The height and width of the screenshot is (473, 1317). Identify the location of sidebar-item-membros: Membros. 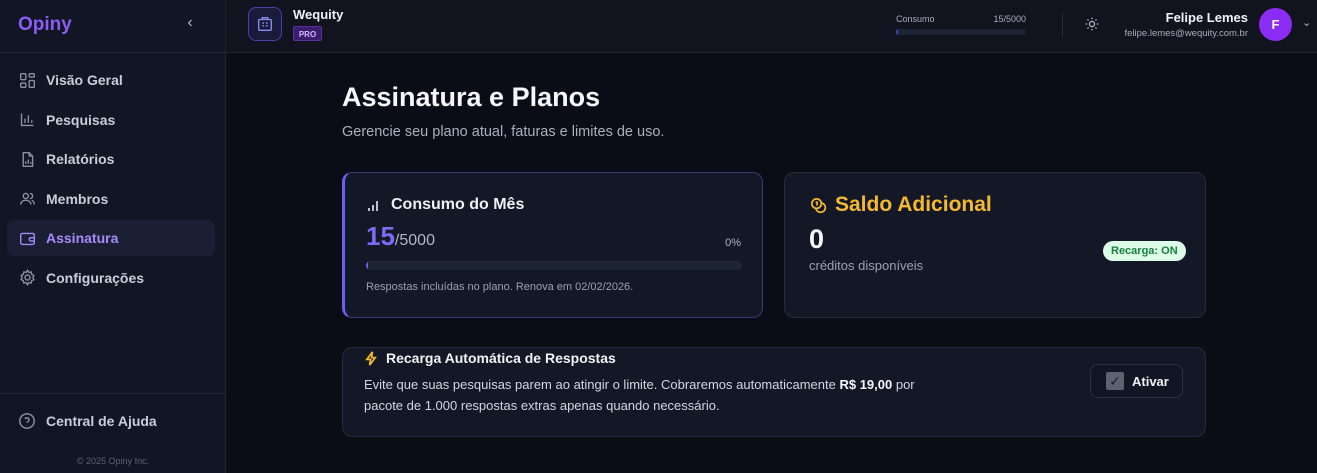
(111, 199).